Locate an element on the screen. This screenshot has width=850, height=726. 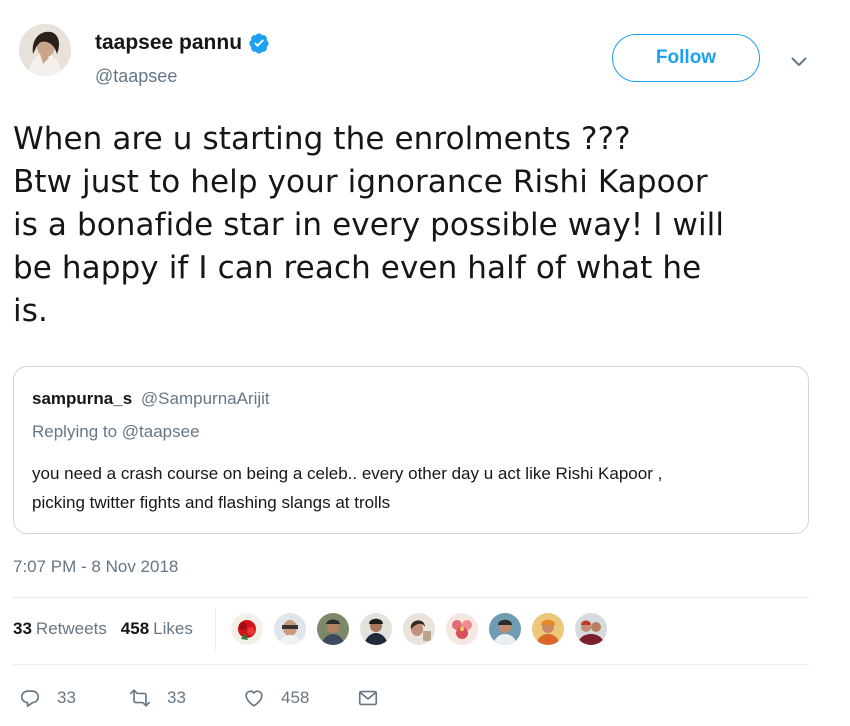
author-handle: @taapsee is located at coordinates (136, 76).